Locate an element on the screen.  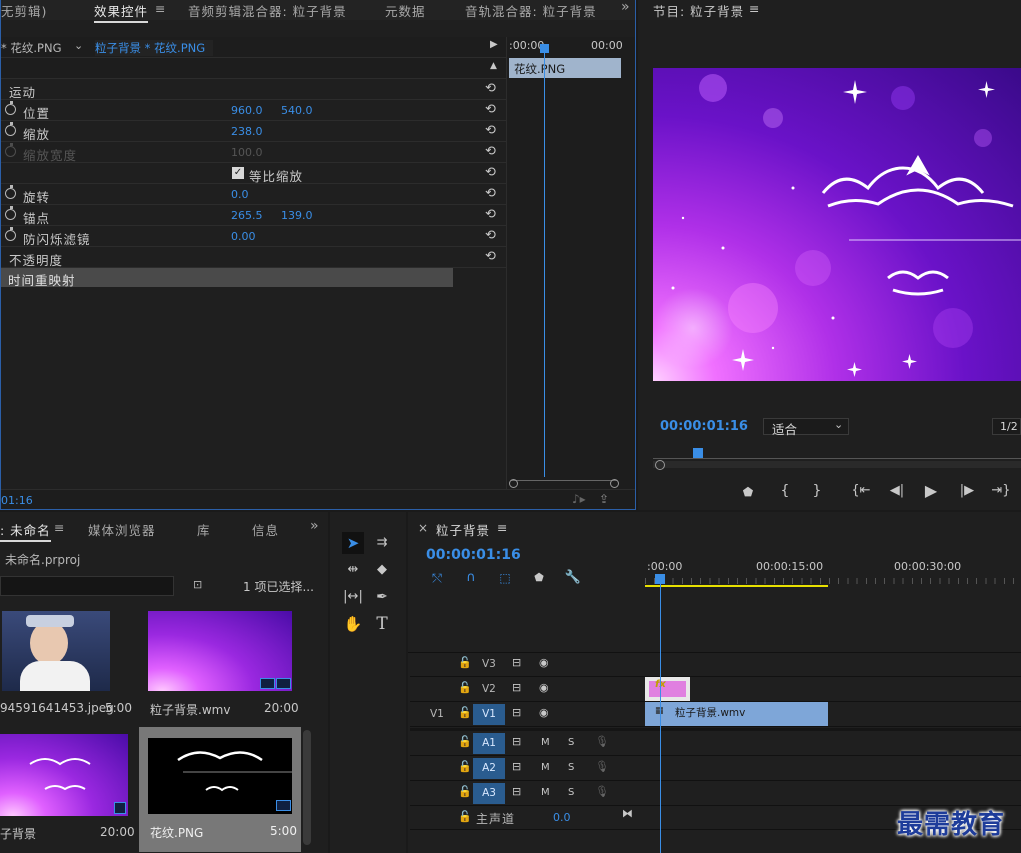
time-remap-row: 时间重映射 is located at coordinates (227, 278).